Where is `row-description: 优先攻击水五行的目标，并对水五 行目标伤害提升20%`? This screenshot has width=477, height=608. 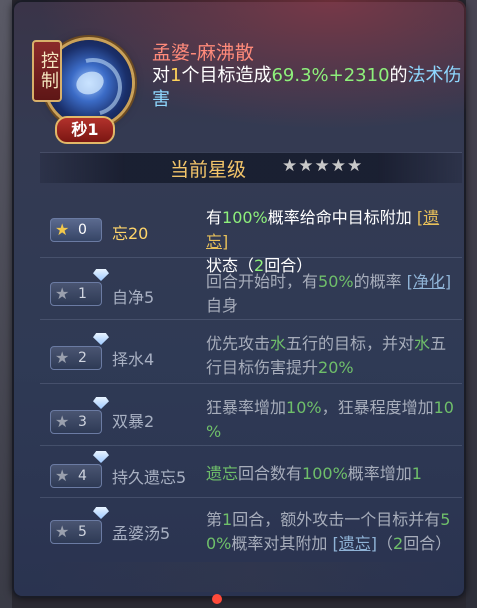 row-description: 优先攻击水五行的目标，并对水五 行目标伤害提升20% is located at coordinates (326, 355).